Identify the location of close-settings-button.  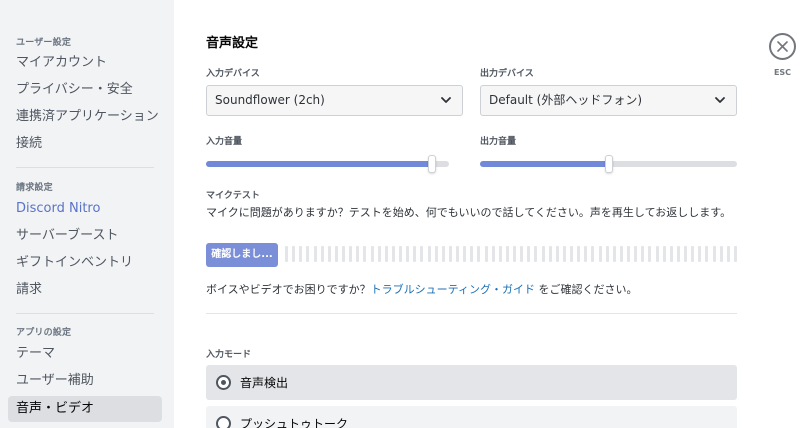
(782, 46).